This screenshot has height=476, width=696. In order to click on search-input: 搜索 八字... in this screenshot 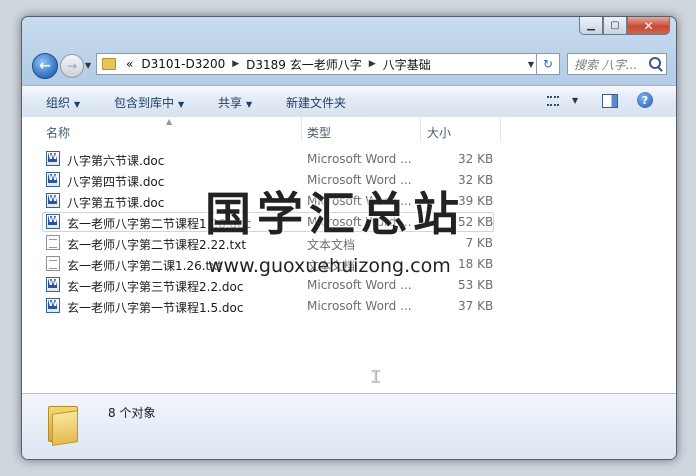, I will do `click(617, 64)`.